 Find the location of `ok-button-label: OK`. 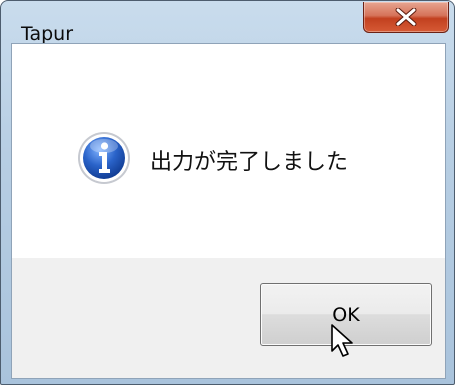

ok-button-label: OK is located at coordinates (346, 315).